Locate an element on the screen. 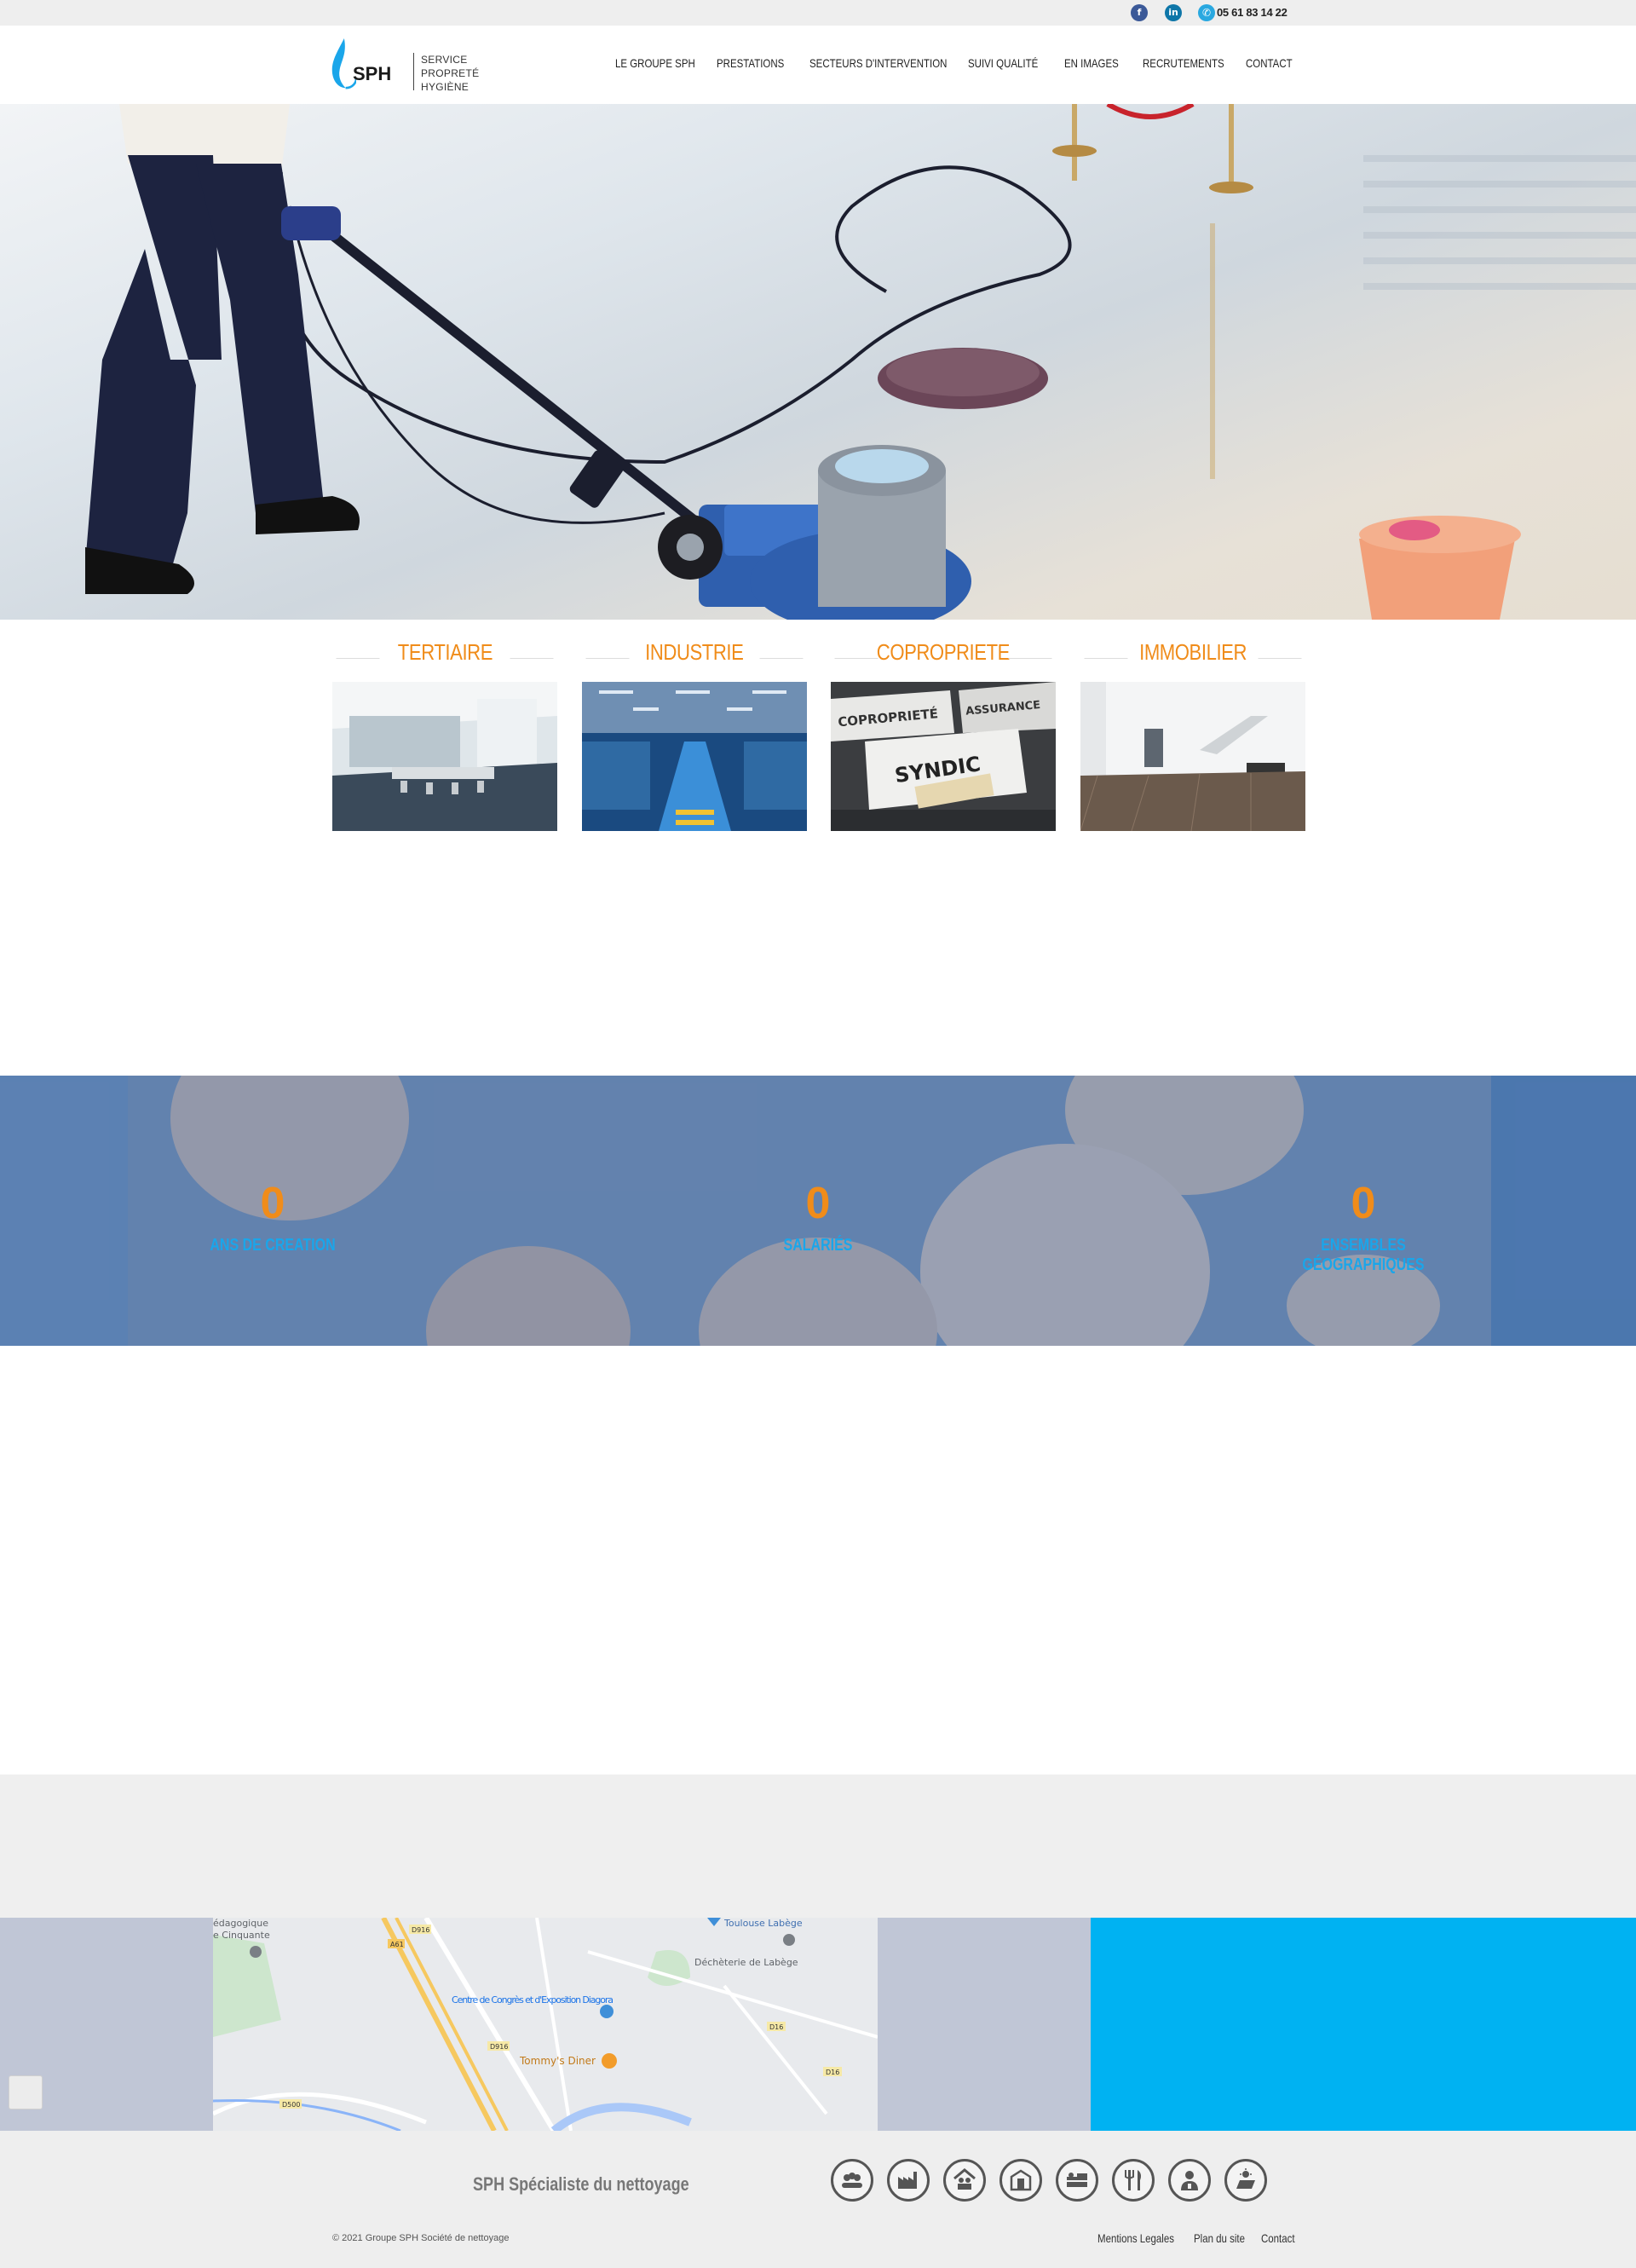 The height and width of the screenshot is (2268, 1636). stat-years: 0 ANS DE CREATION is located at coordinates (273, 1216).